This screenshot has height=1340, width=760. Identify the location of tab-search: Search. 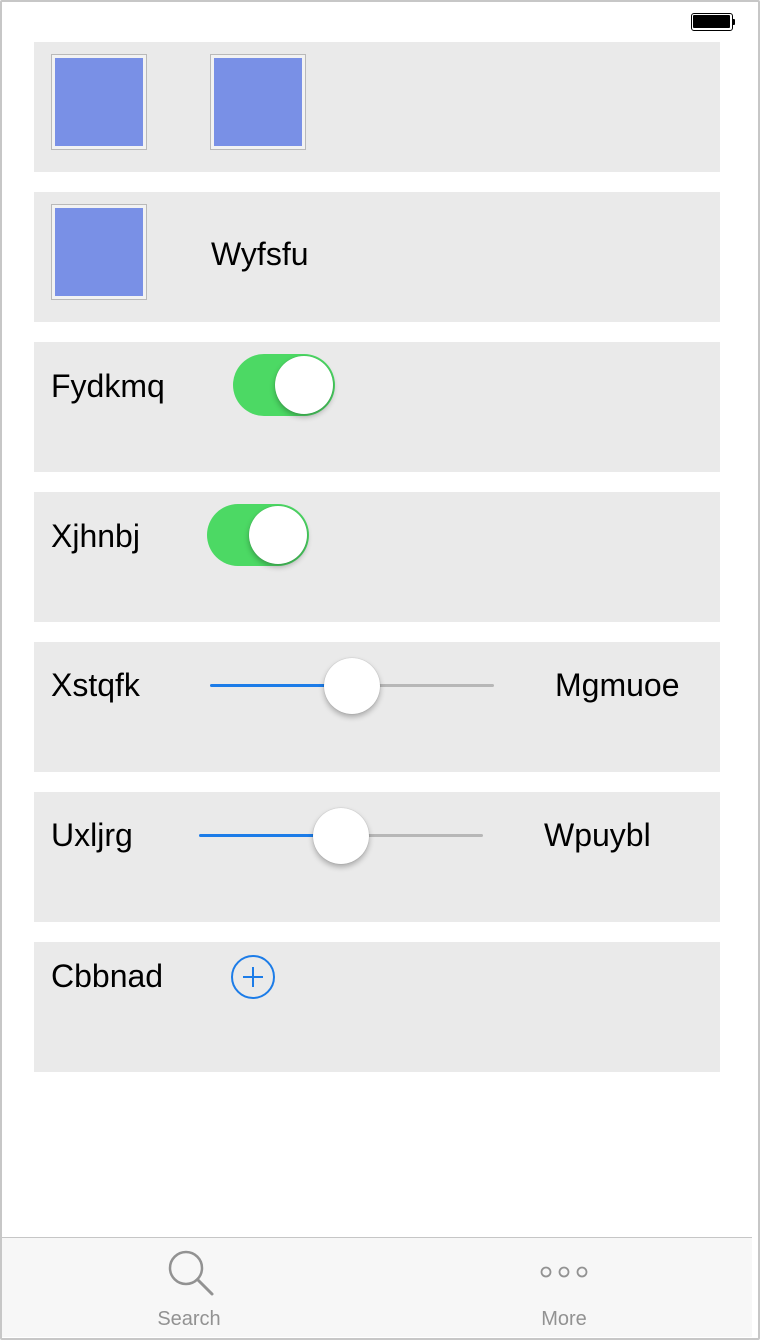
(189, 1287).